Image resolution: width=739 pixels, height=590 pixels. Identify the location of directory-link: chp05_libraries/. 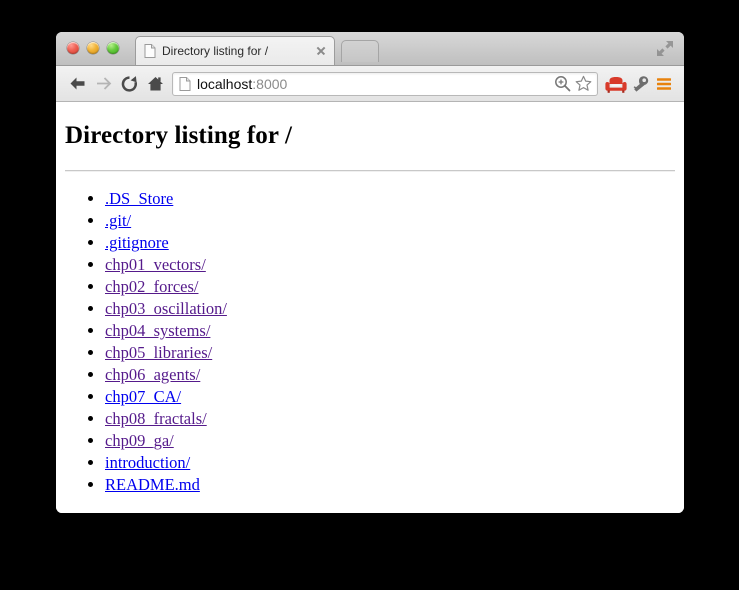
(158, 352).